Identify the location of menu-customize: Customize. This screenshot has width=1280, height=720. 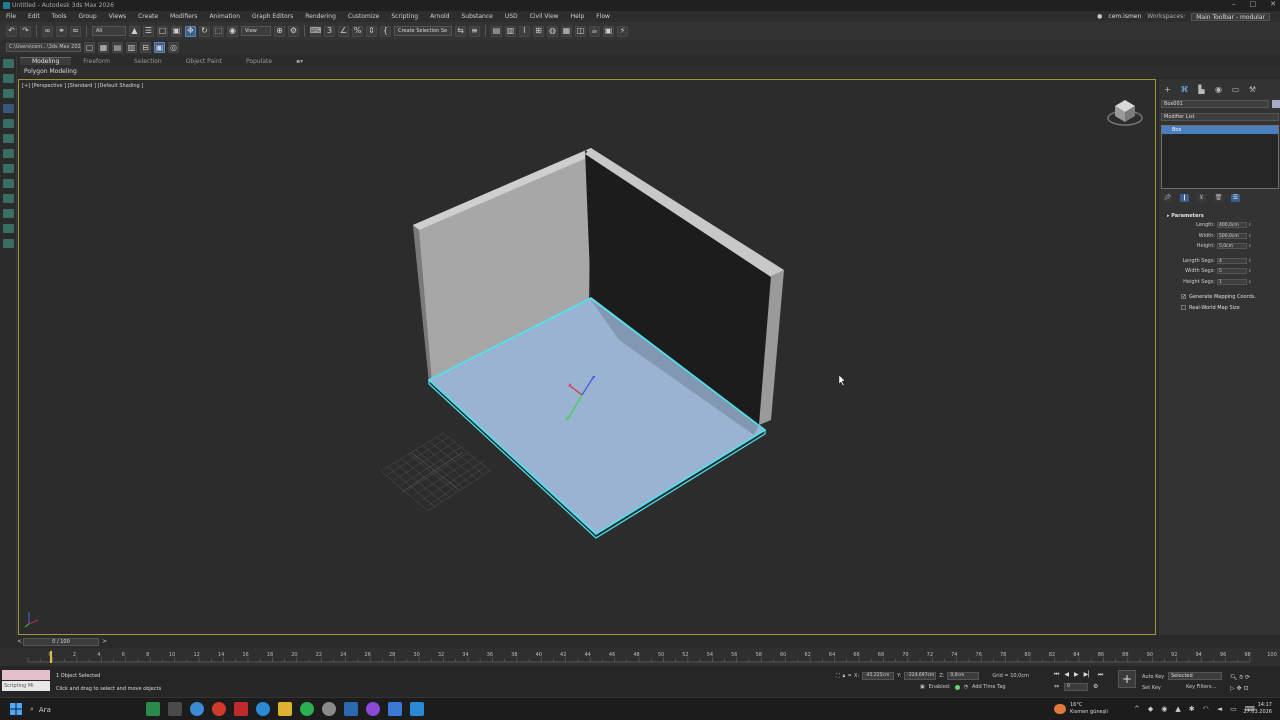
(364, 16).